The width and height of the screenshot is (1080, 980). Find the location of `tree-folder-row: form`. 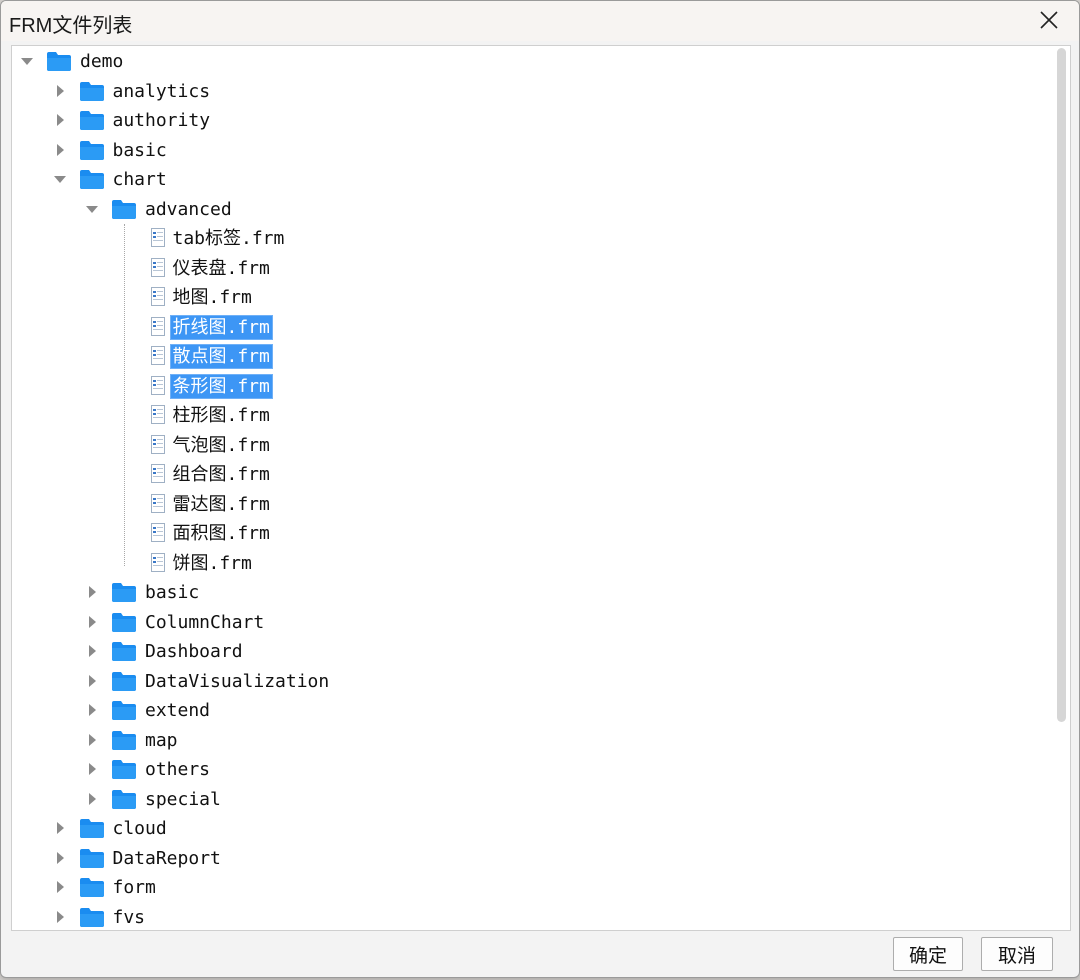

tree-folder-row: form is located at coordinates (533, 887).